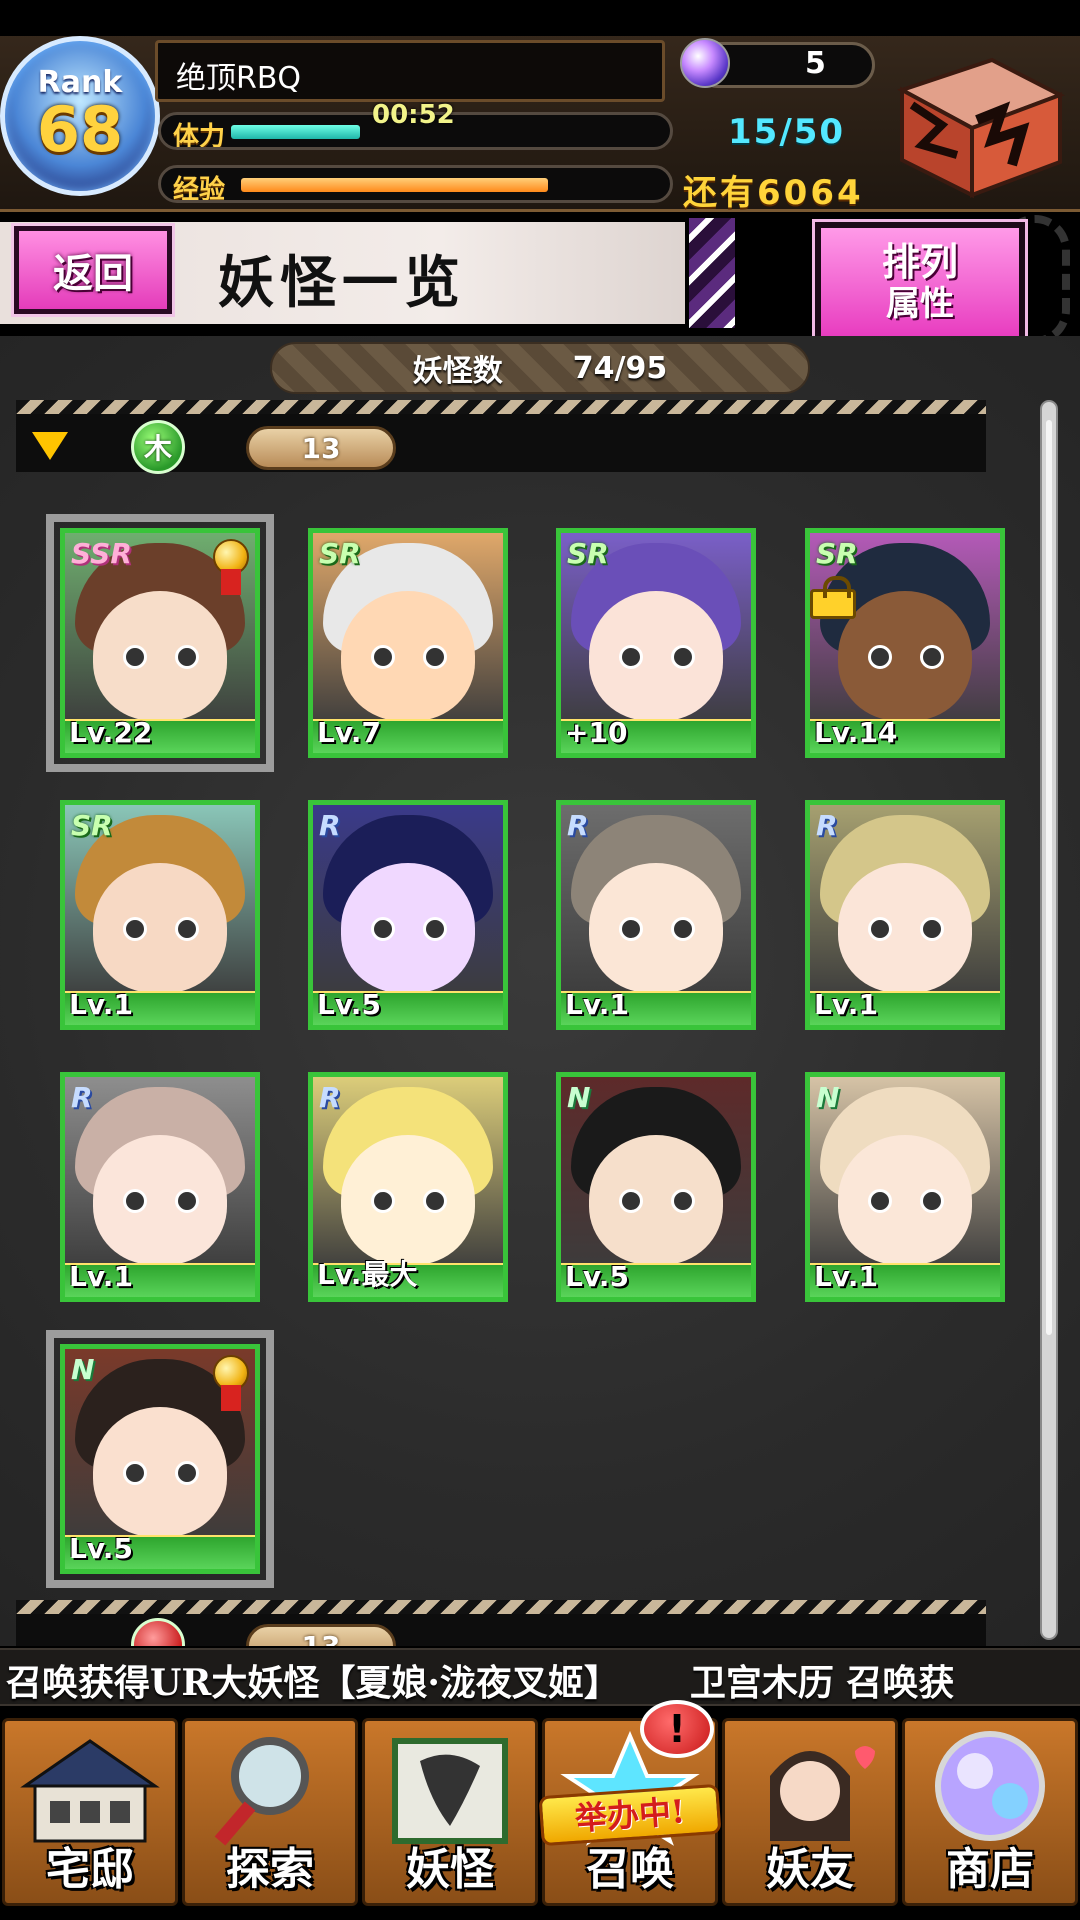 This screenshot has width=1080, height=1920. Describe the element at coordinates (199, 189) in the screenshot. I see `exp-label: 经验` at that location.